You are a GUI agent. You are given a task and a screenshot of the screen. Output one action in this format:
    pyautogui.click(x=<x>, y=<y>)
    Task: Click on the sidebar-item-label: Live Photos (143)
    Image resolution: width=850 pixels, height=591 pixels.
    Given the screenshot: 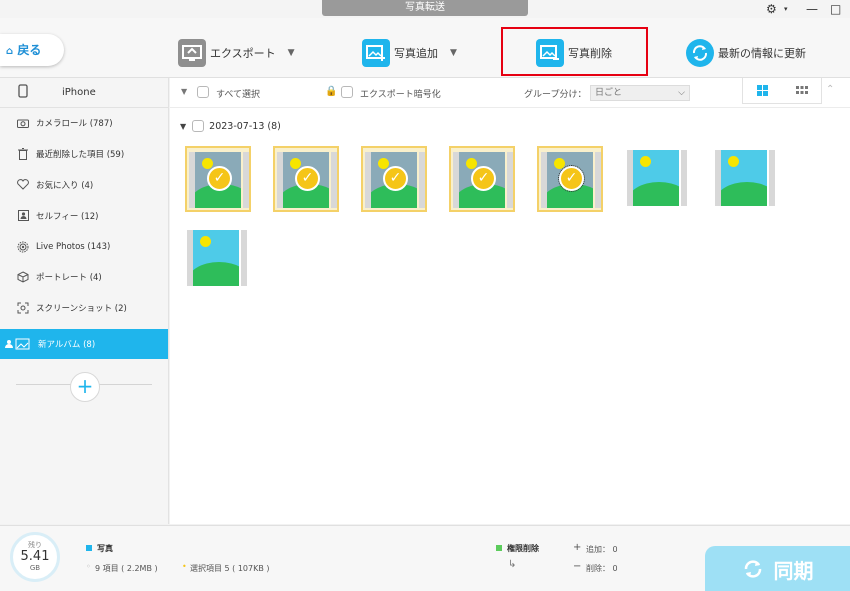 What is the action you would take?
    pyautogui.click(x=73, y=246)
    